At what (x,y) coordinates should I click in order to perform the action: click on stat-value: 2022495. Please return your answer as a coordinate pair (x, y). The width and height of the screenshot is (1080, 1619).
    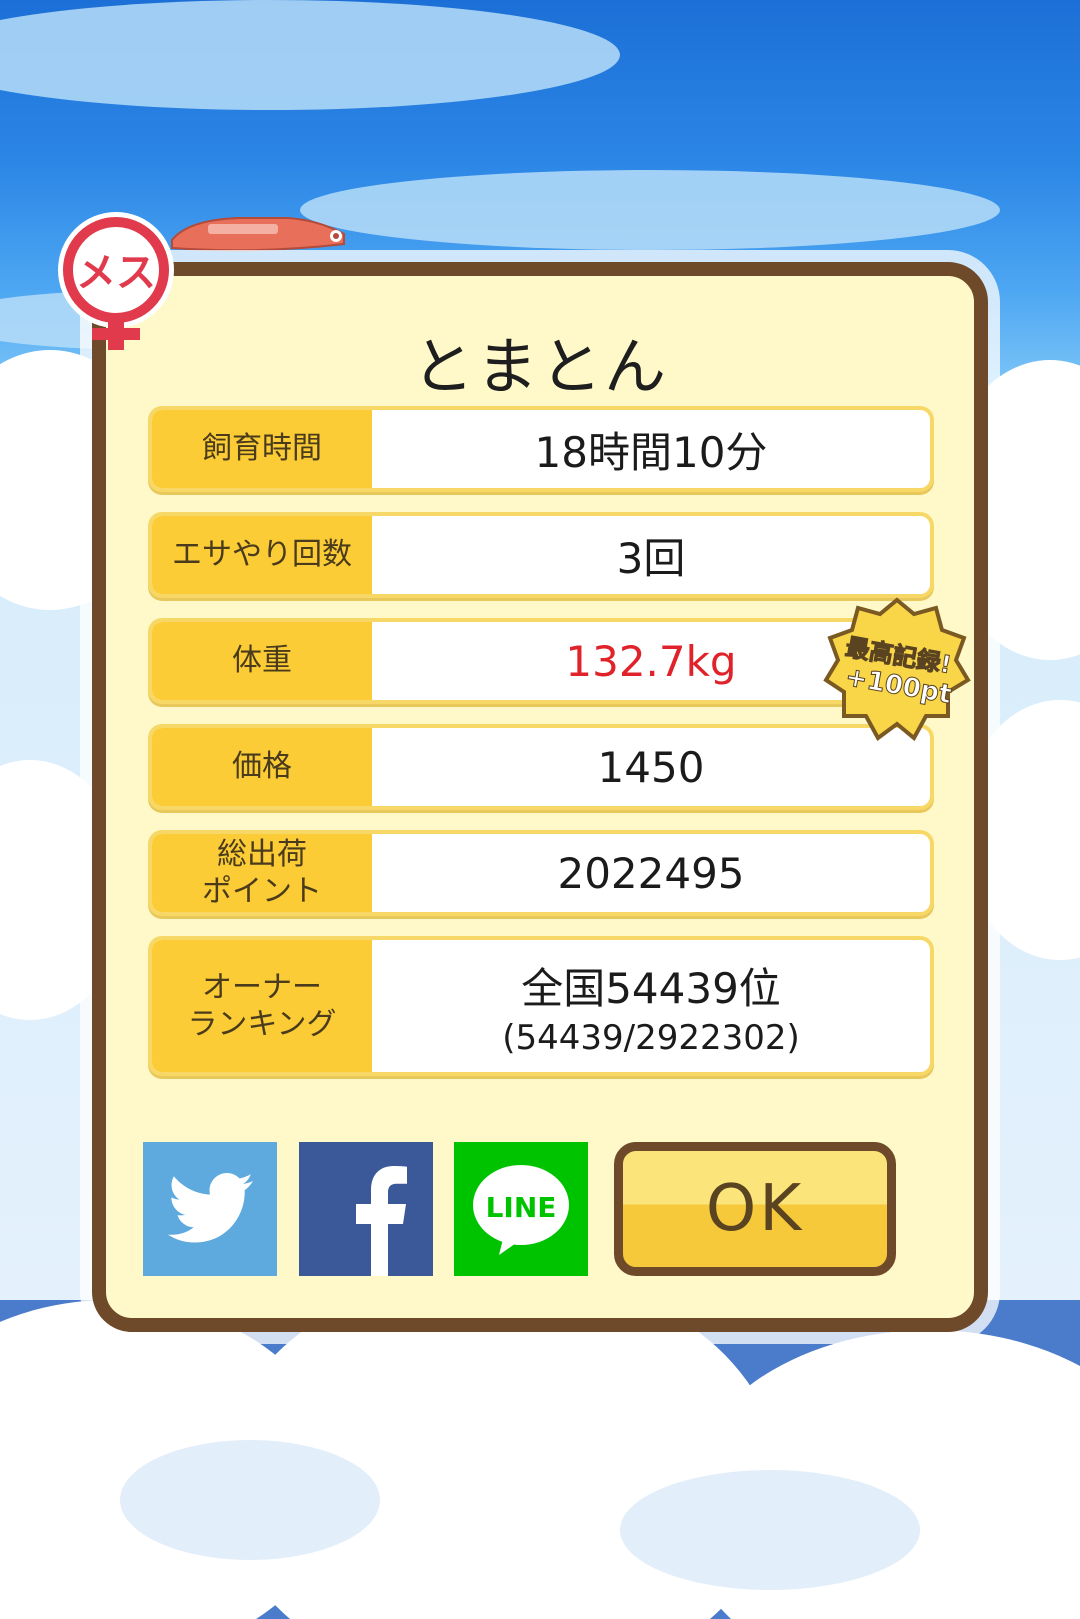
    Looking at the image, I should click on (651, 873).